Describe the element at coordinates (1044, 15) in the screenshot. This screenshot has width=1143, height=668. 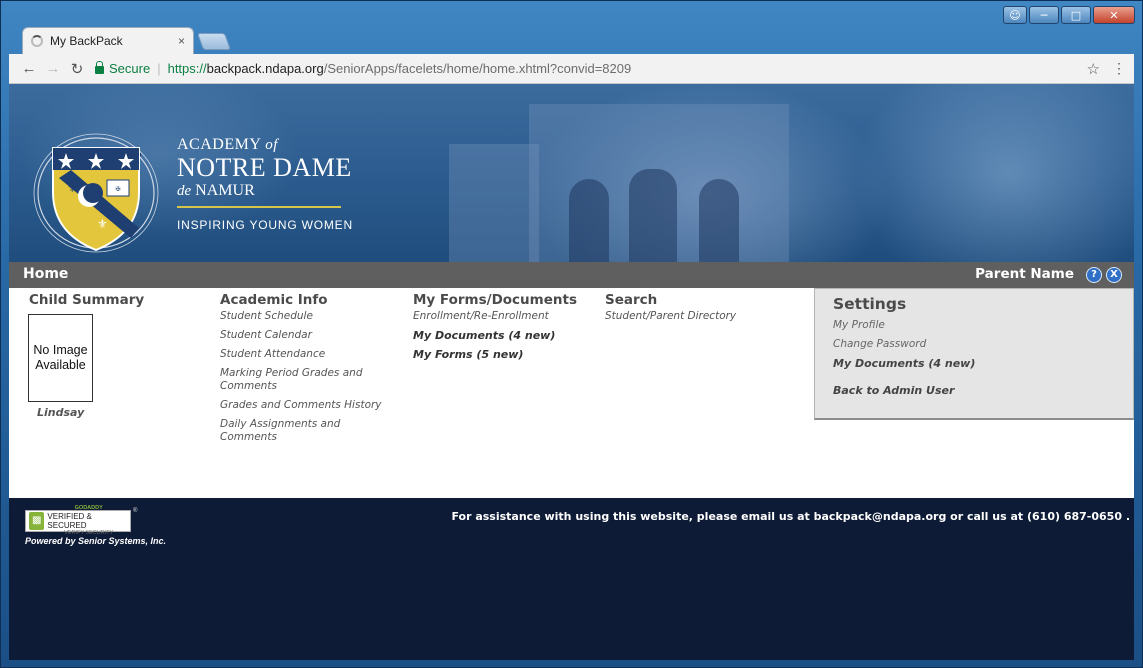
I see `minimize-icon: ─` at that location.